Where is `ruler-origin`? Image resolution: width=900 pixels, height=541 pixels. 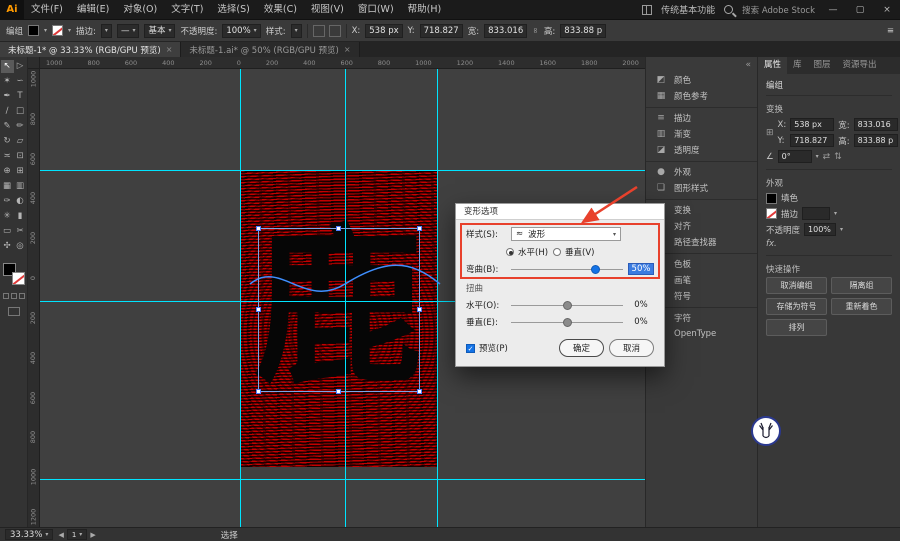
ruler-origin is located at coordinates (34, 63).